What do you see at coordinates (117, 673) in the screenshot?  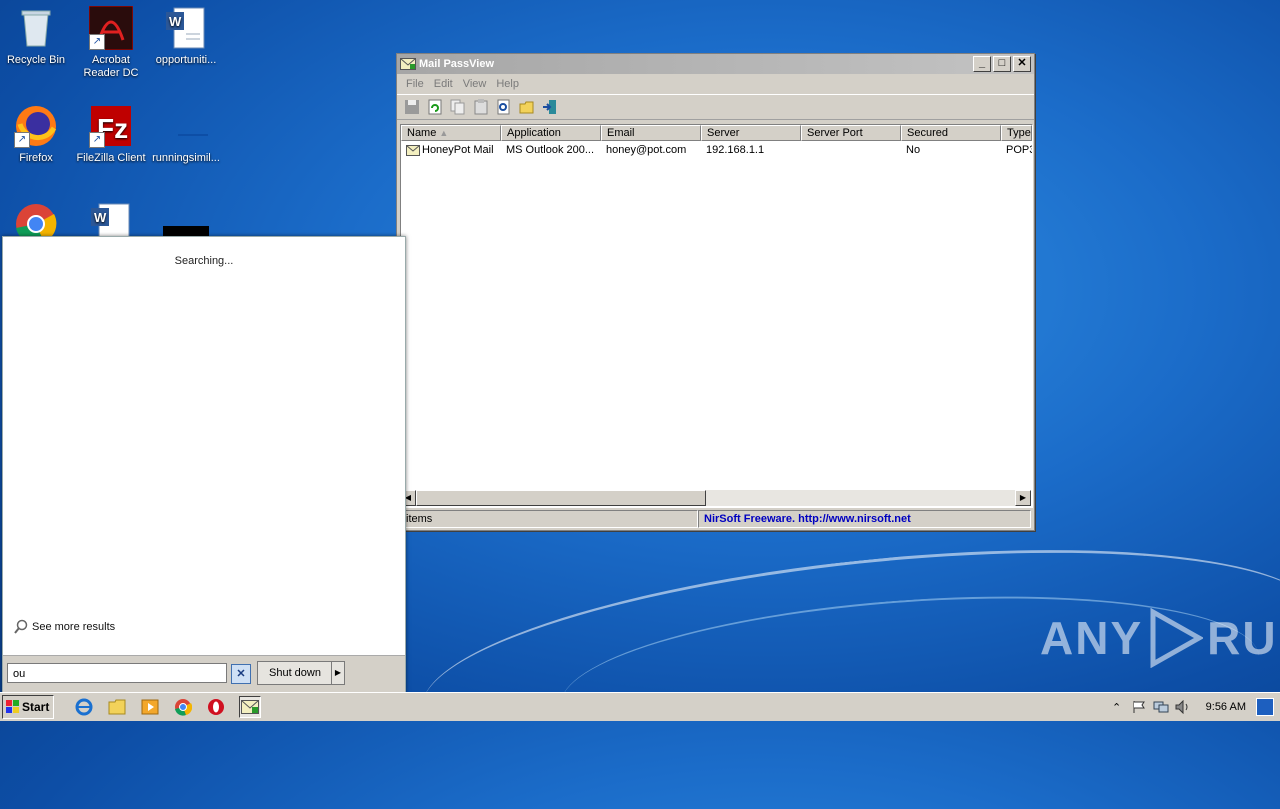 I see `search-input: ou` at bounding box center [117, 673].